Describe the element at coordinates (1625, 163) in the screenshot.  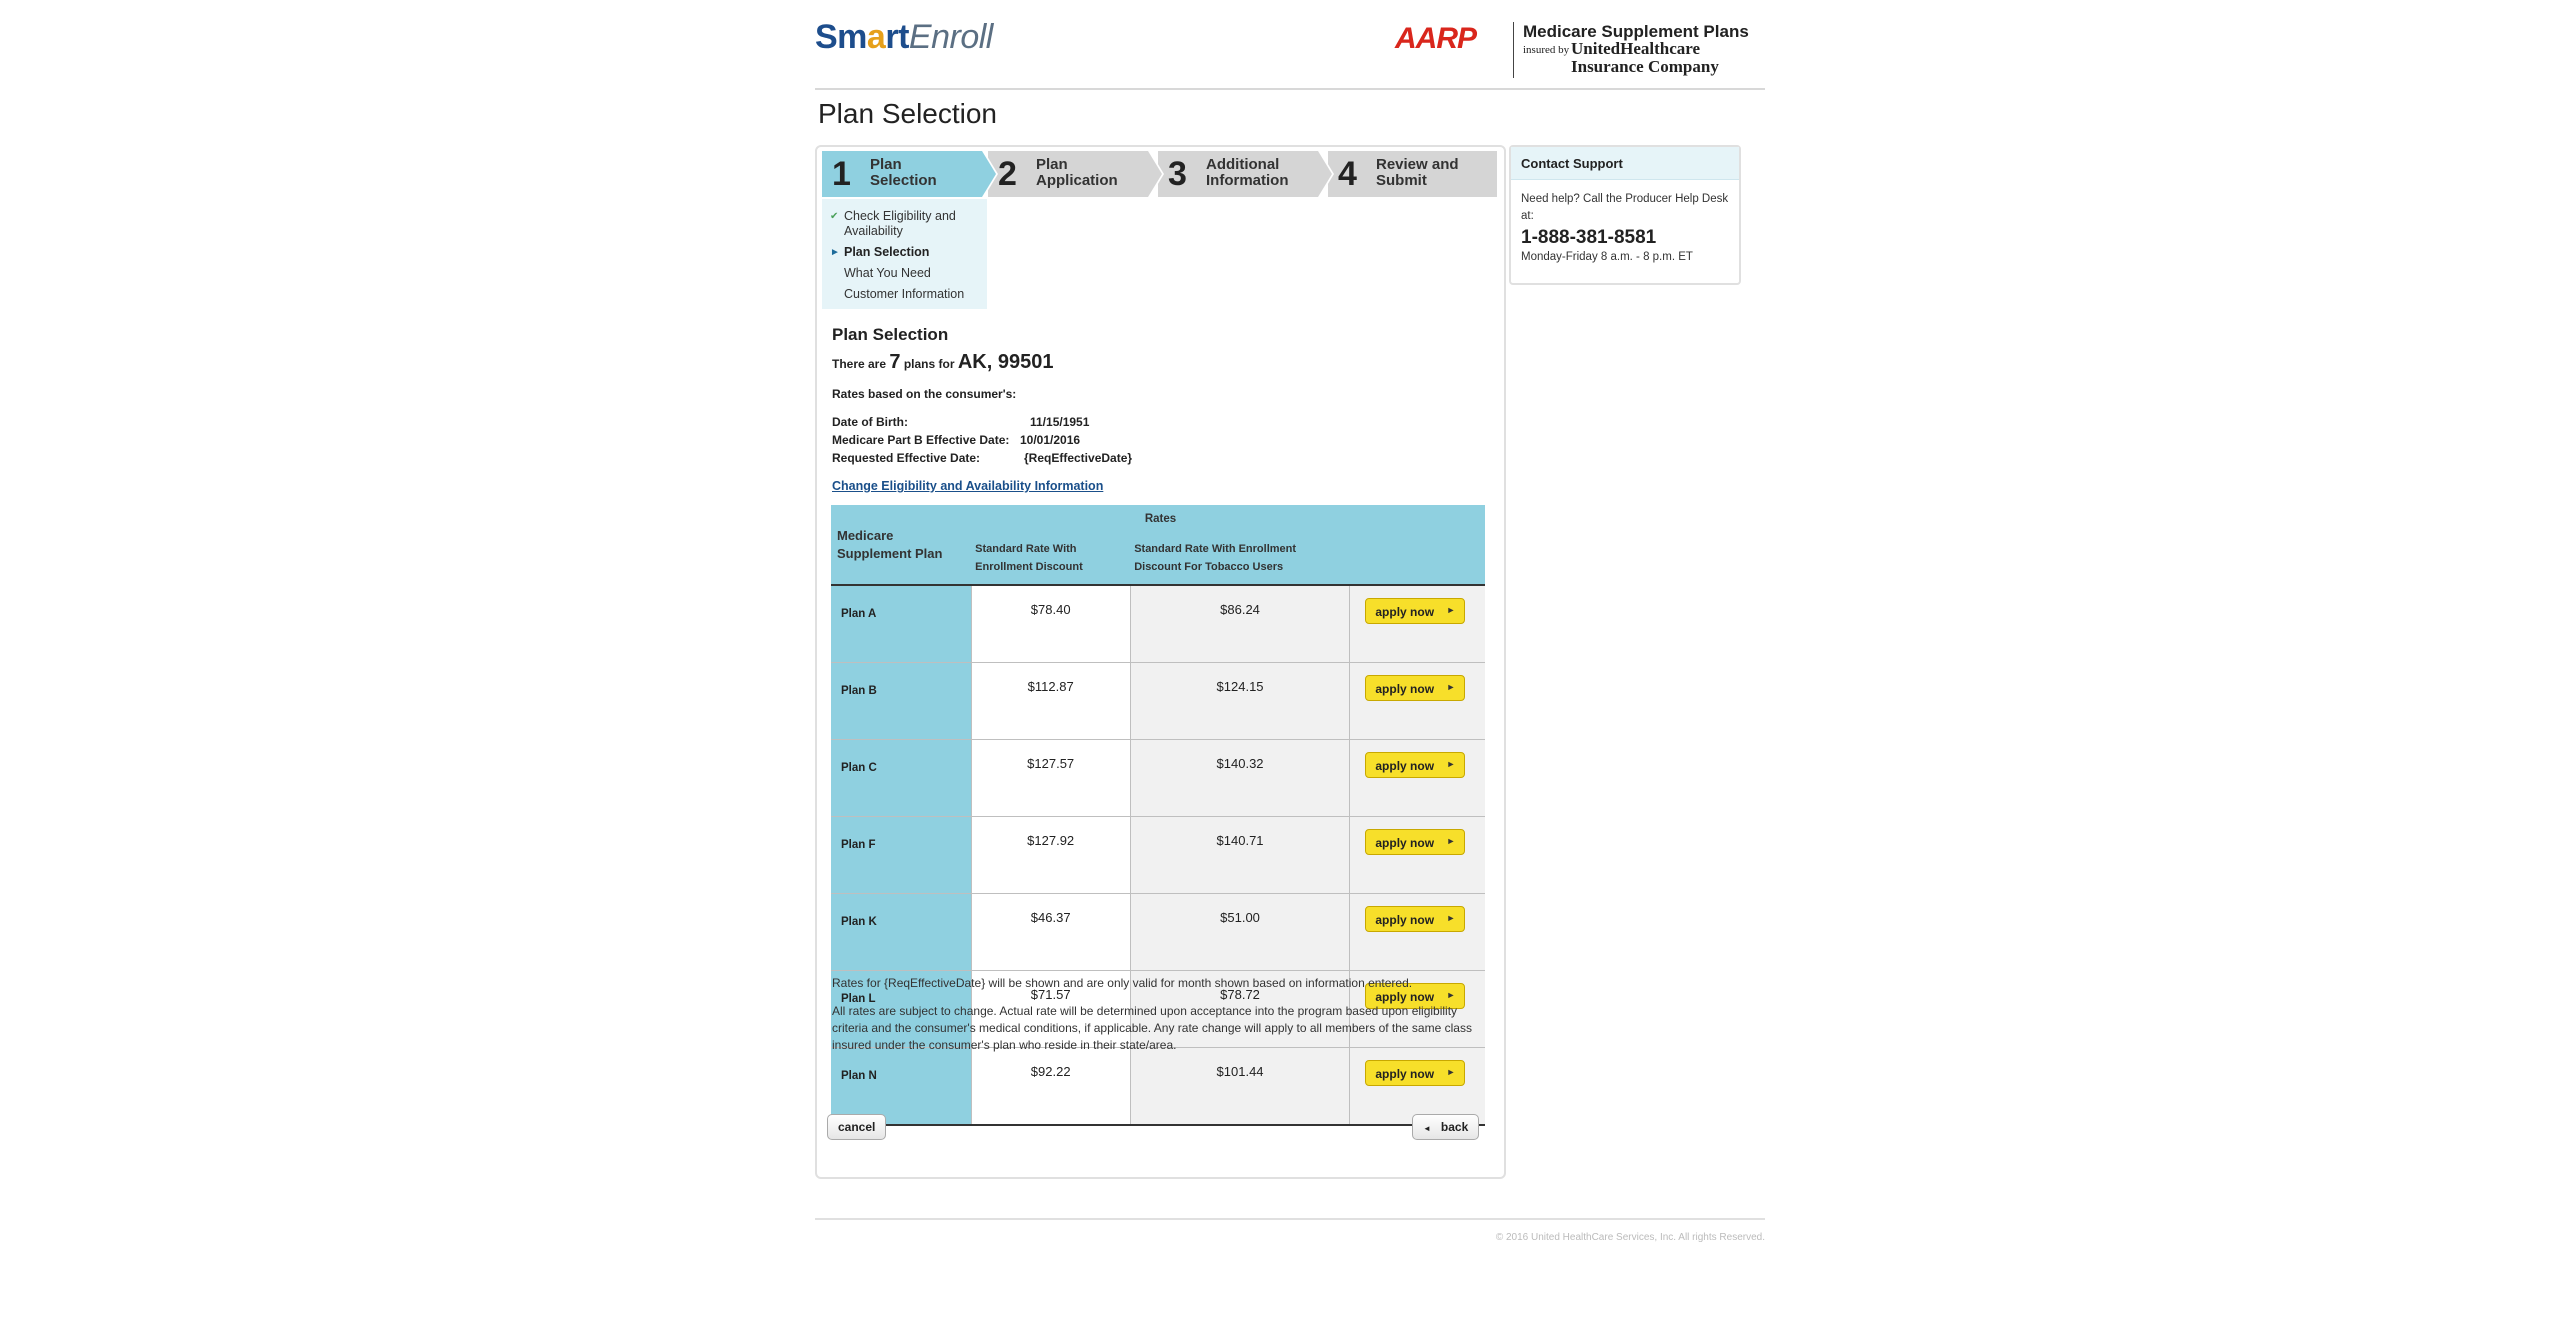
I see `contact-support-header: Contact Support` at that location.